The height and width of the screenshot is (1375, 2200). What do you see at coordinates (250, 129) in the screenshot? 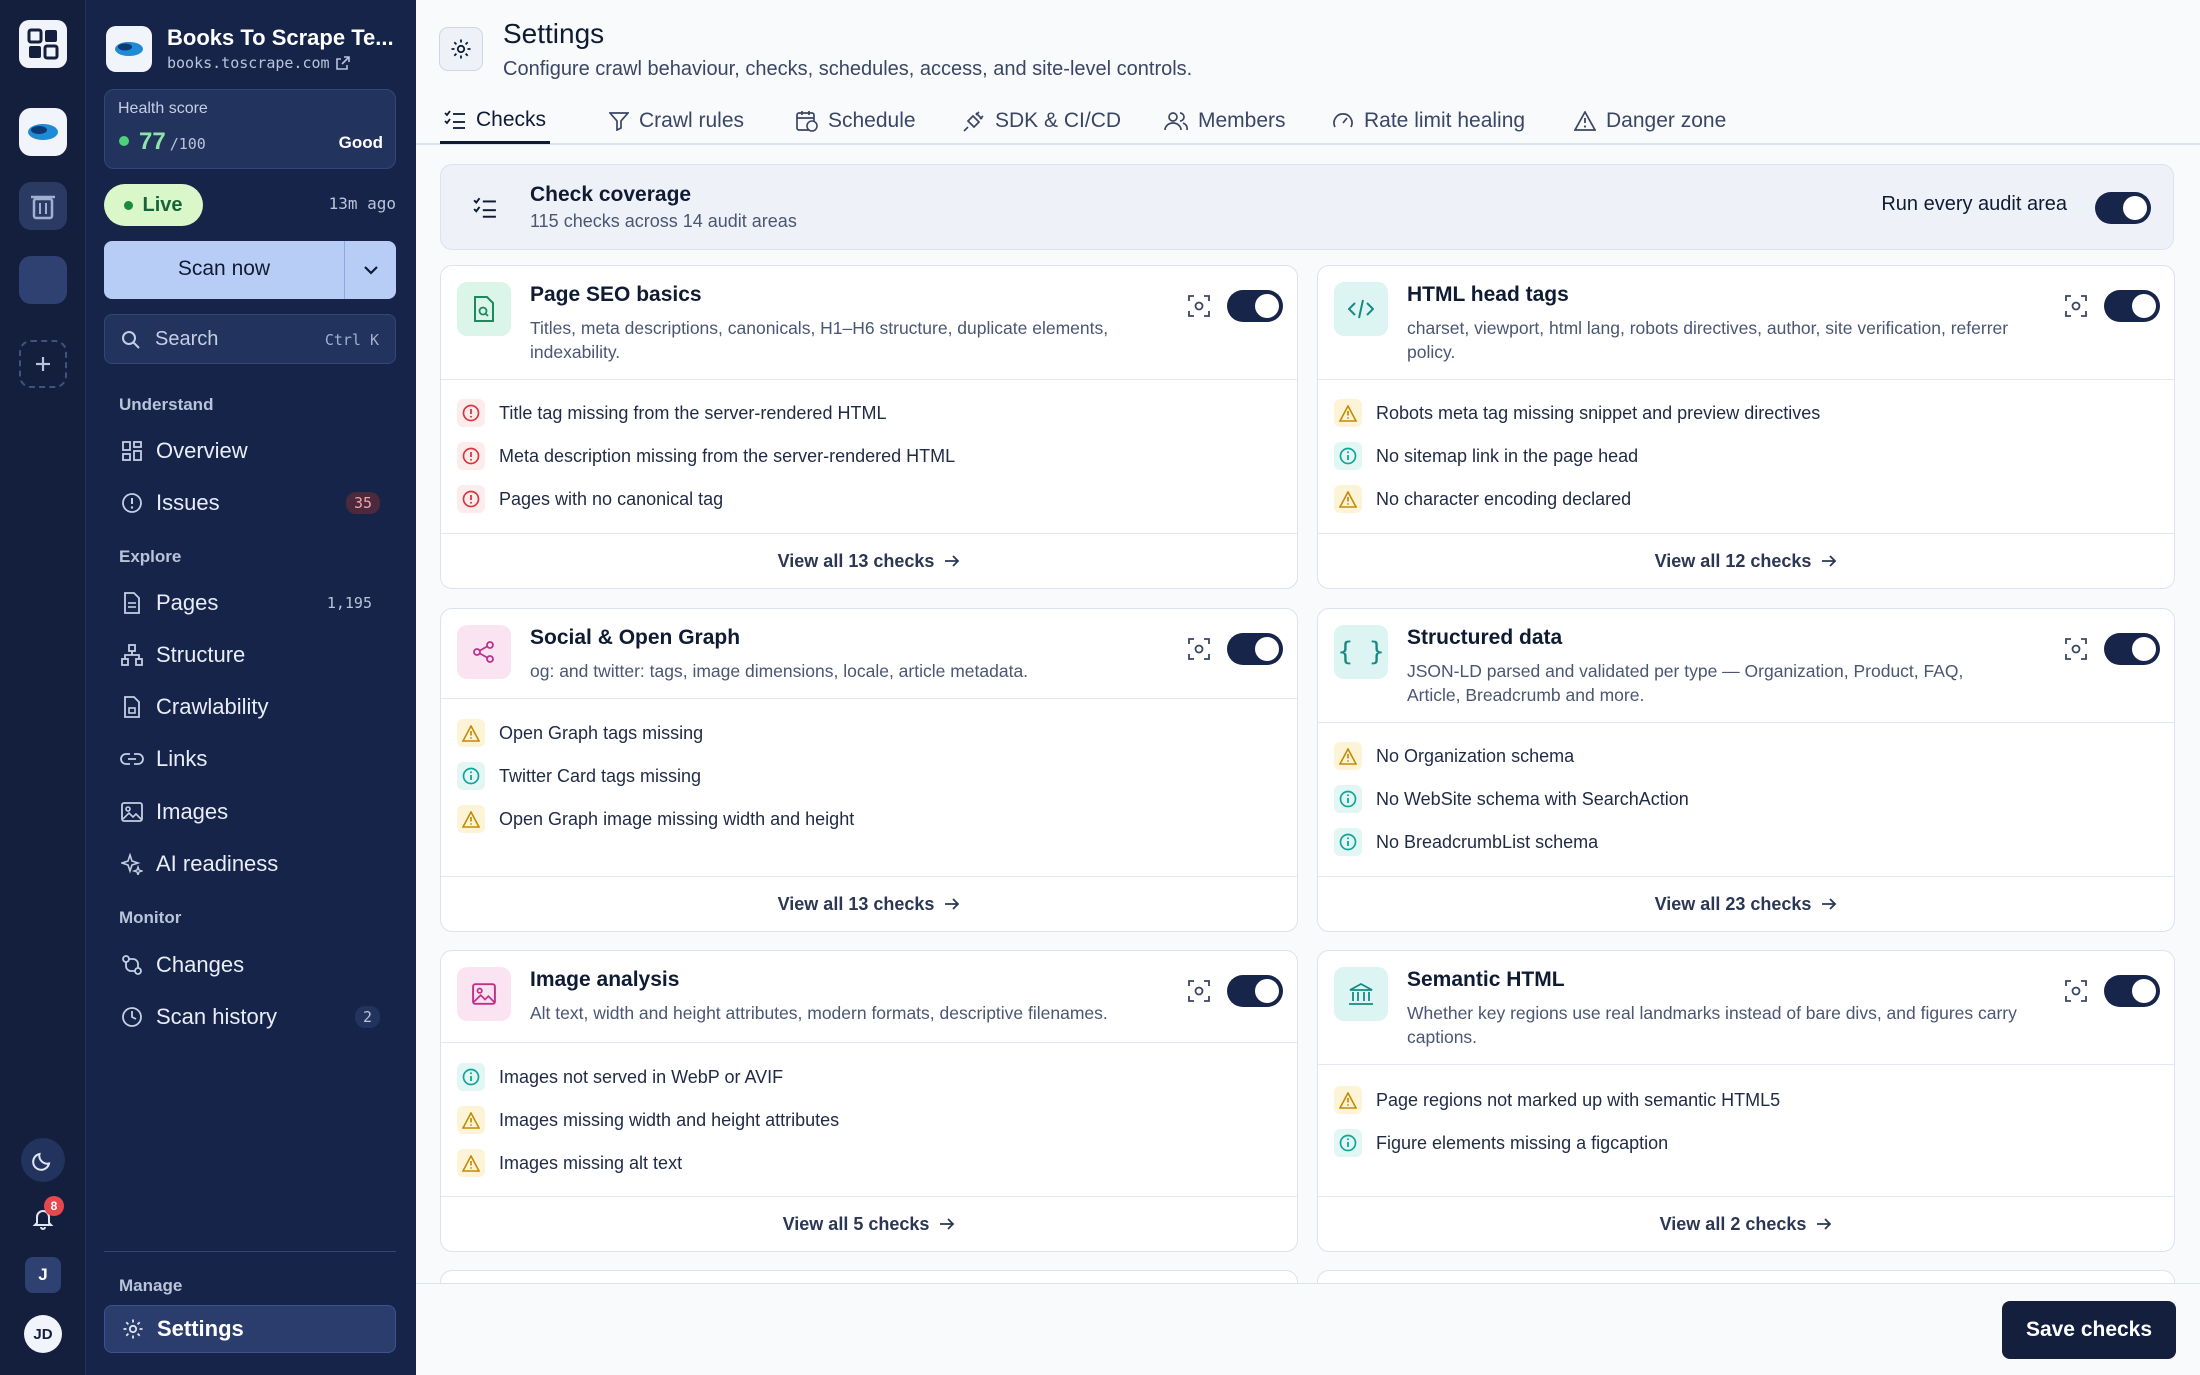
I see `health-score-card: Health score 77 /100 Good` at bounding box center [250, 129].